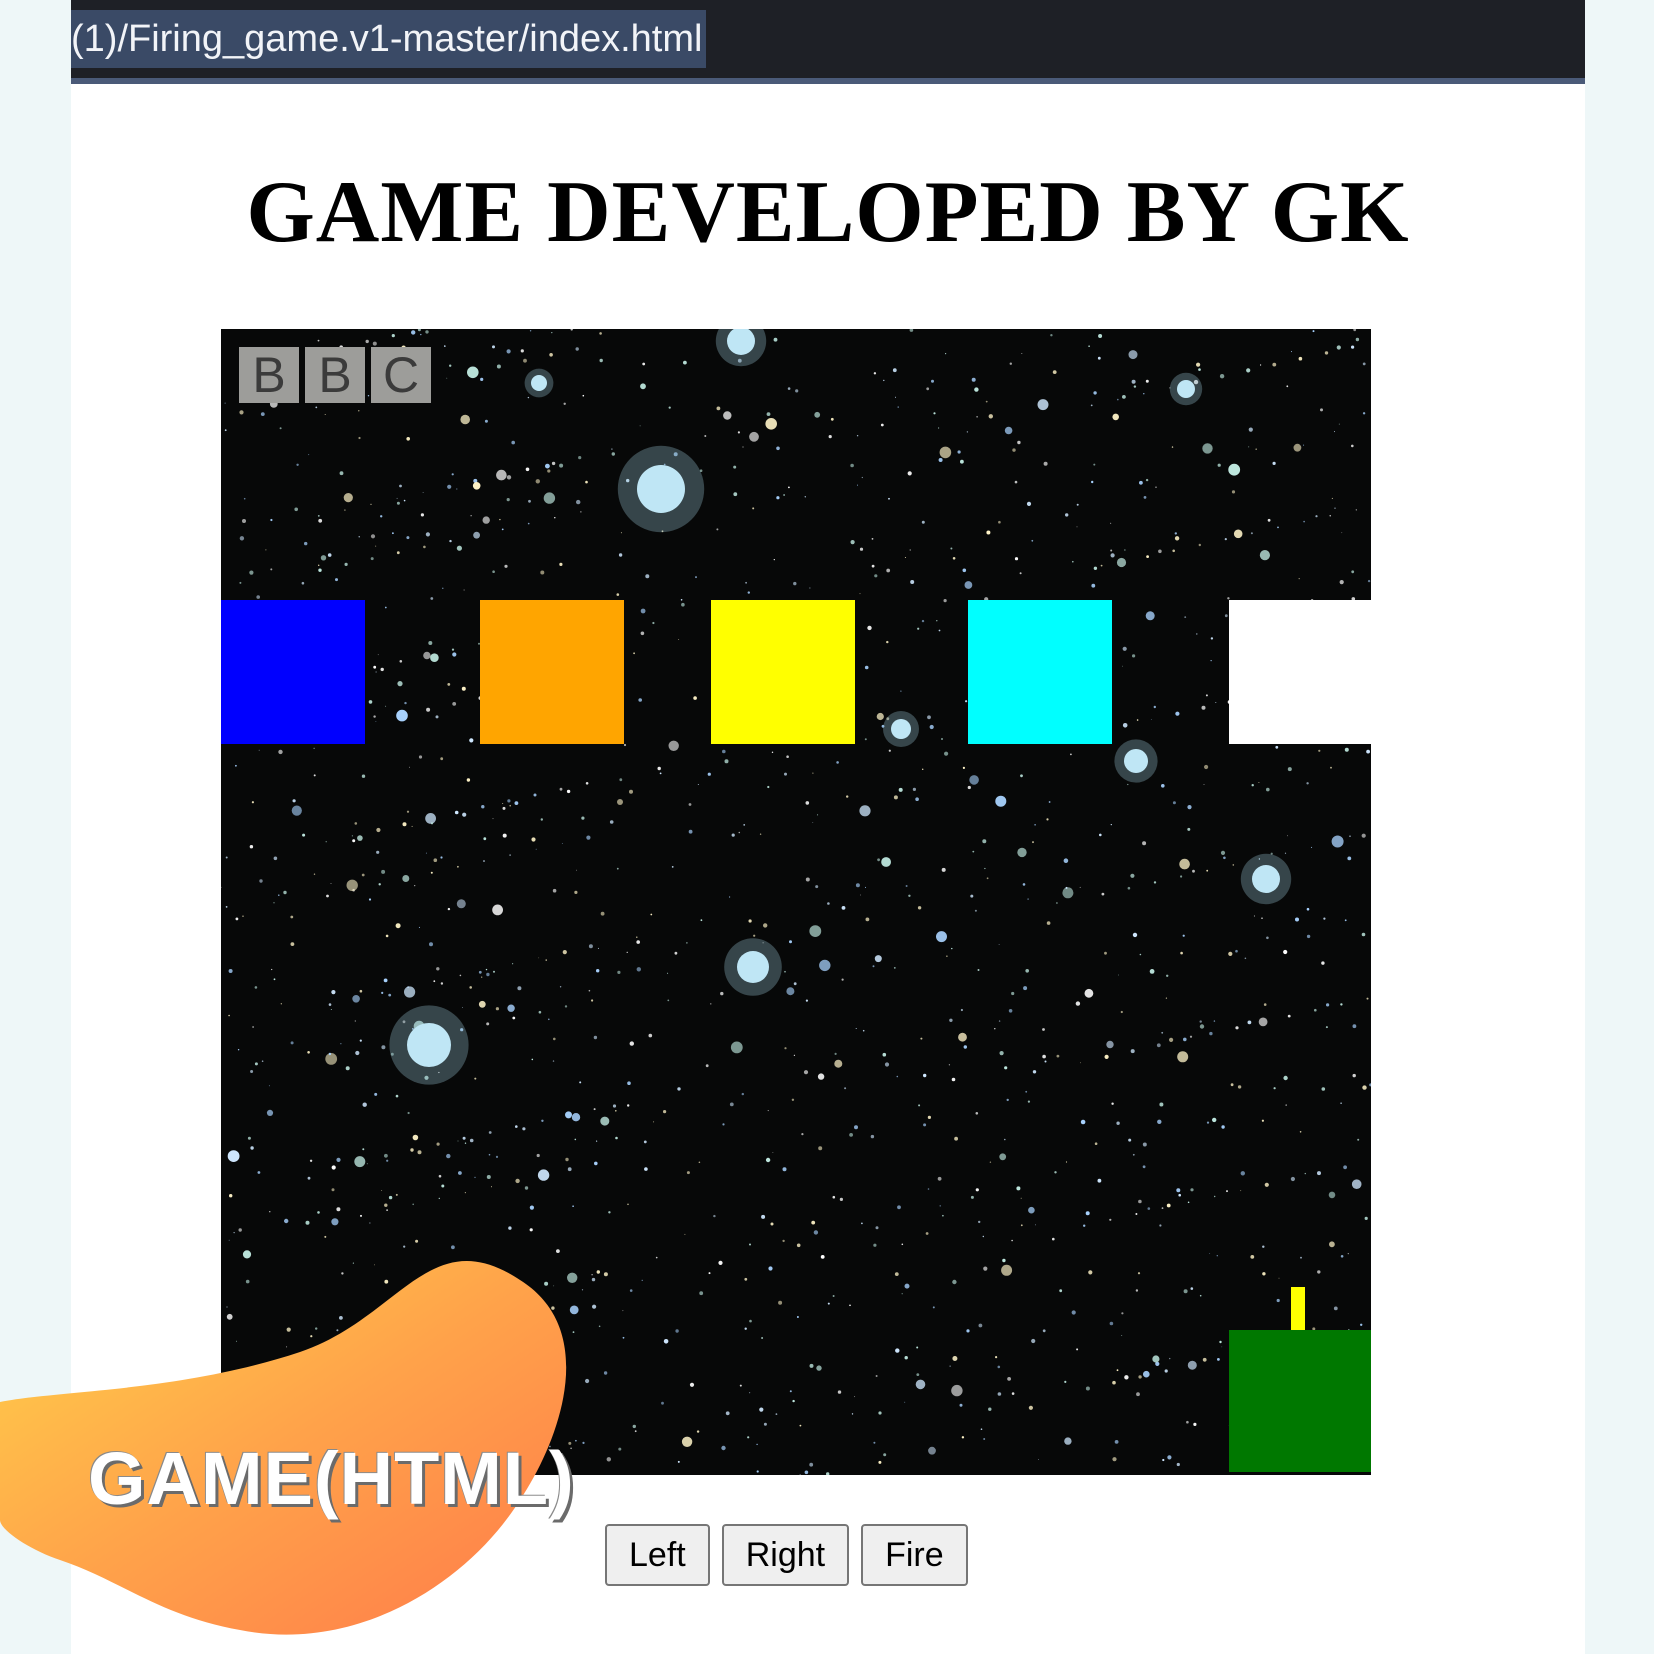 The height and width of the screenshot is (1654, 1654). I want to click on target-block-orange, so click(552, 672).